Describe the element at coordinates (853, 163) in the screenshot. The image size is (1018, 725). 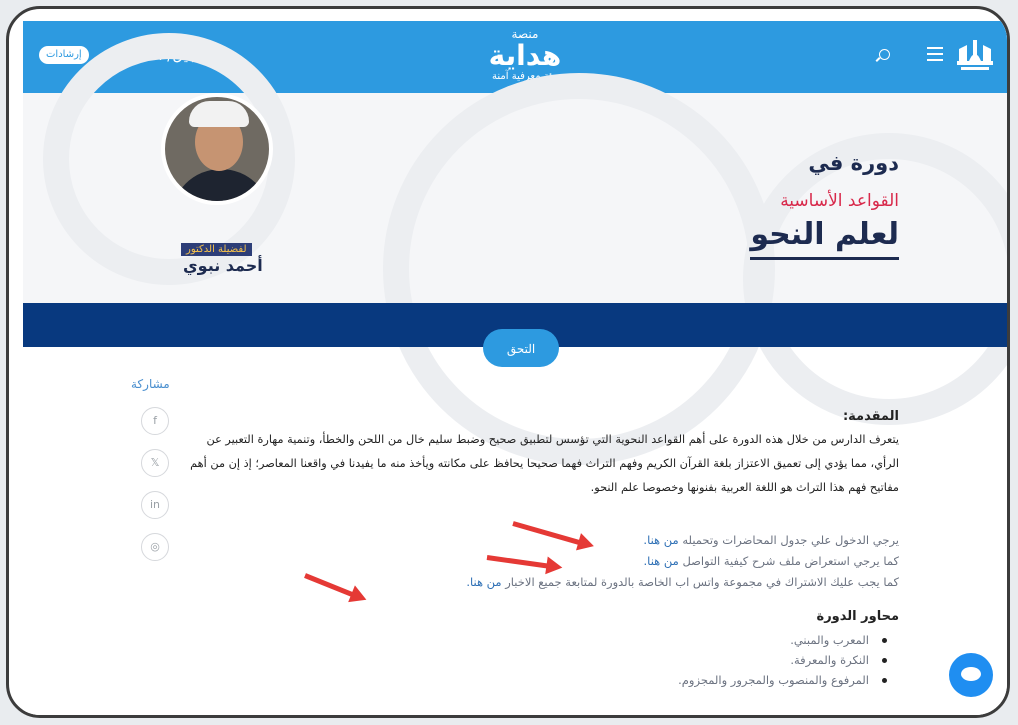
I see `course-prefix: دورة في` at that location.